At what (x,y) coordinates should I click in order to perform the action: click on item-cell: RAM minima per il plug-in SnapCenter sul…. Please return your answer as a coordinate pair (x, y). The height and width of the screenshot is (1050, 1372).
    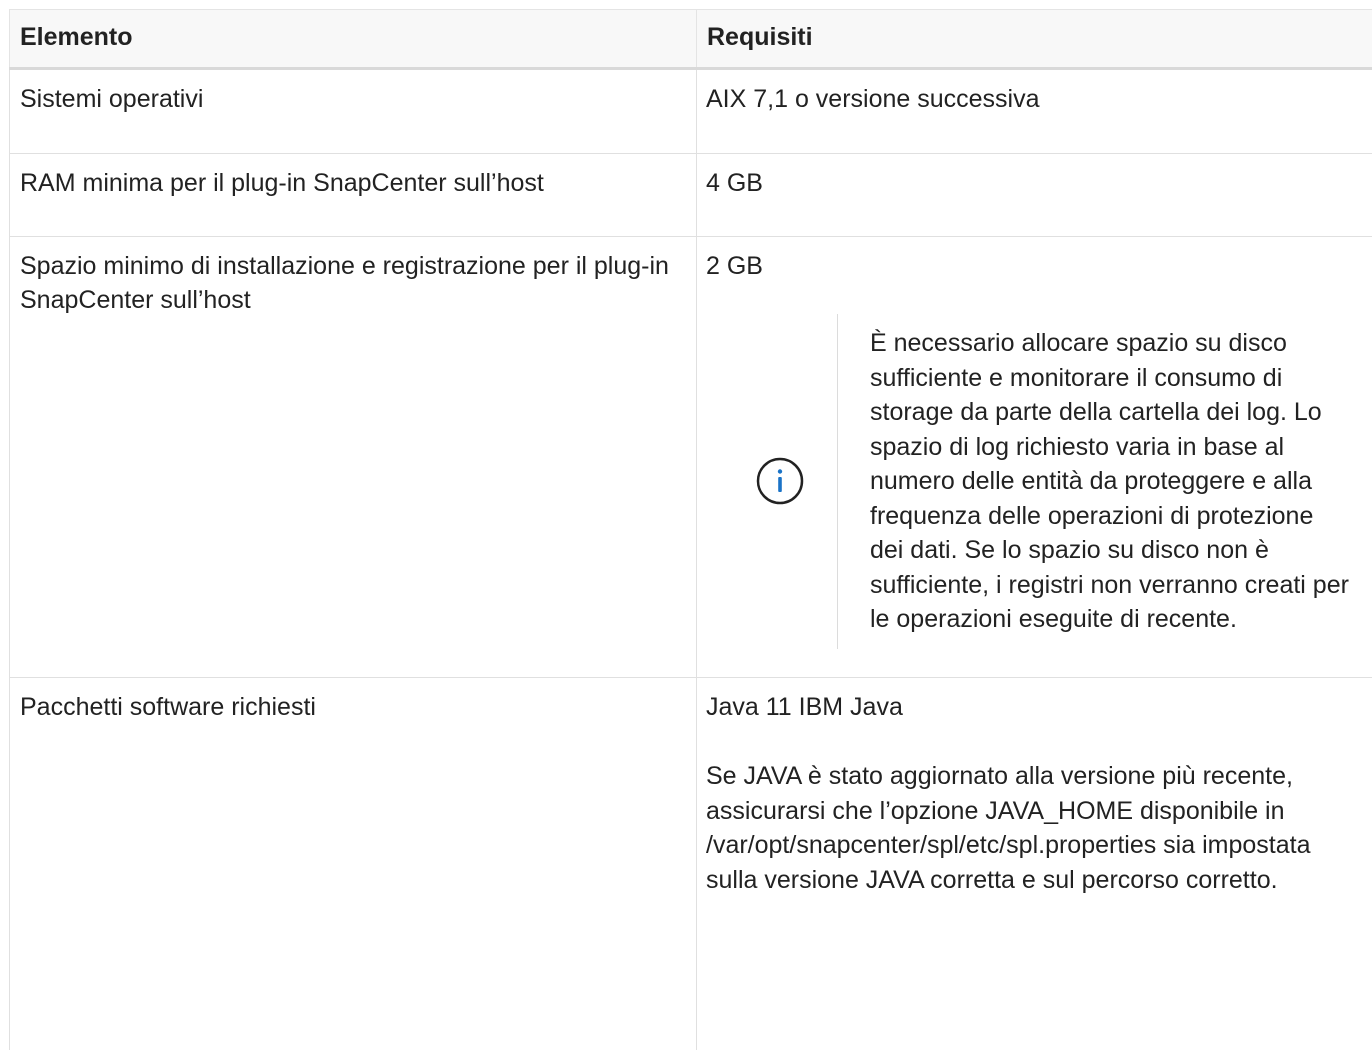
    Looking at the image, I should click on (353, 195).